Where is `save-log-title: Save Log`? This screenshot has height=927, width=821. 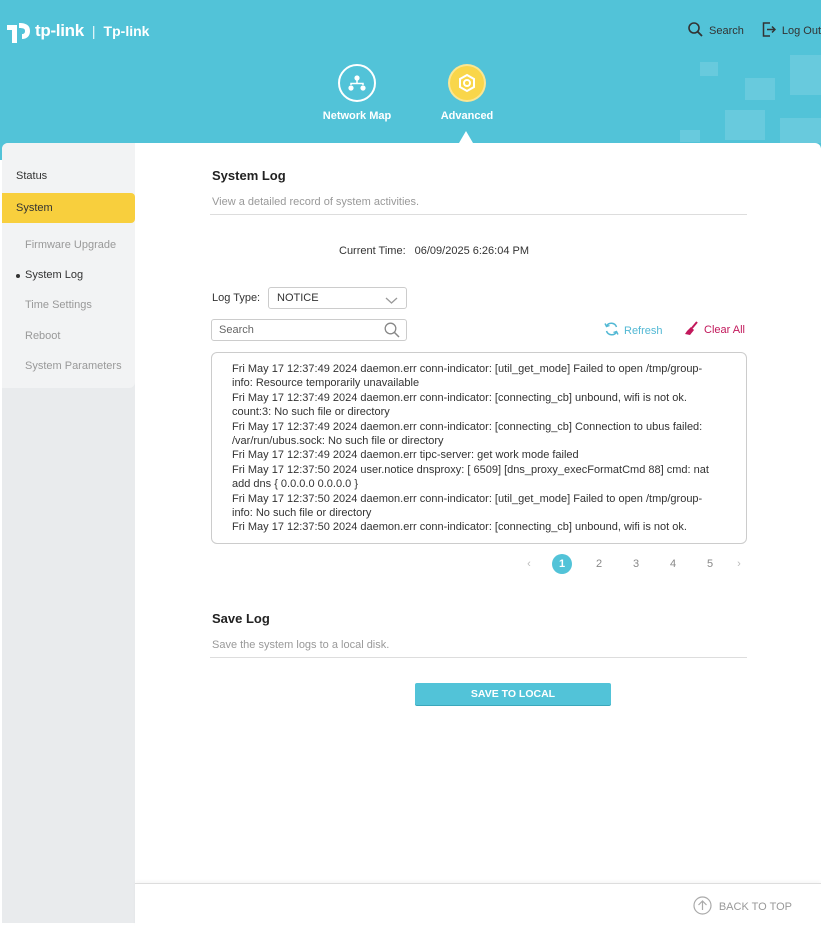
save-log-title: Save Log is located at coordinates (241, 618).